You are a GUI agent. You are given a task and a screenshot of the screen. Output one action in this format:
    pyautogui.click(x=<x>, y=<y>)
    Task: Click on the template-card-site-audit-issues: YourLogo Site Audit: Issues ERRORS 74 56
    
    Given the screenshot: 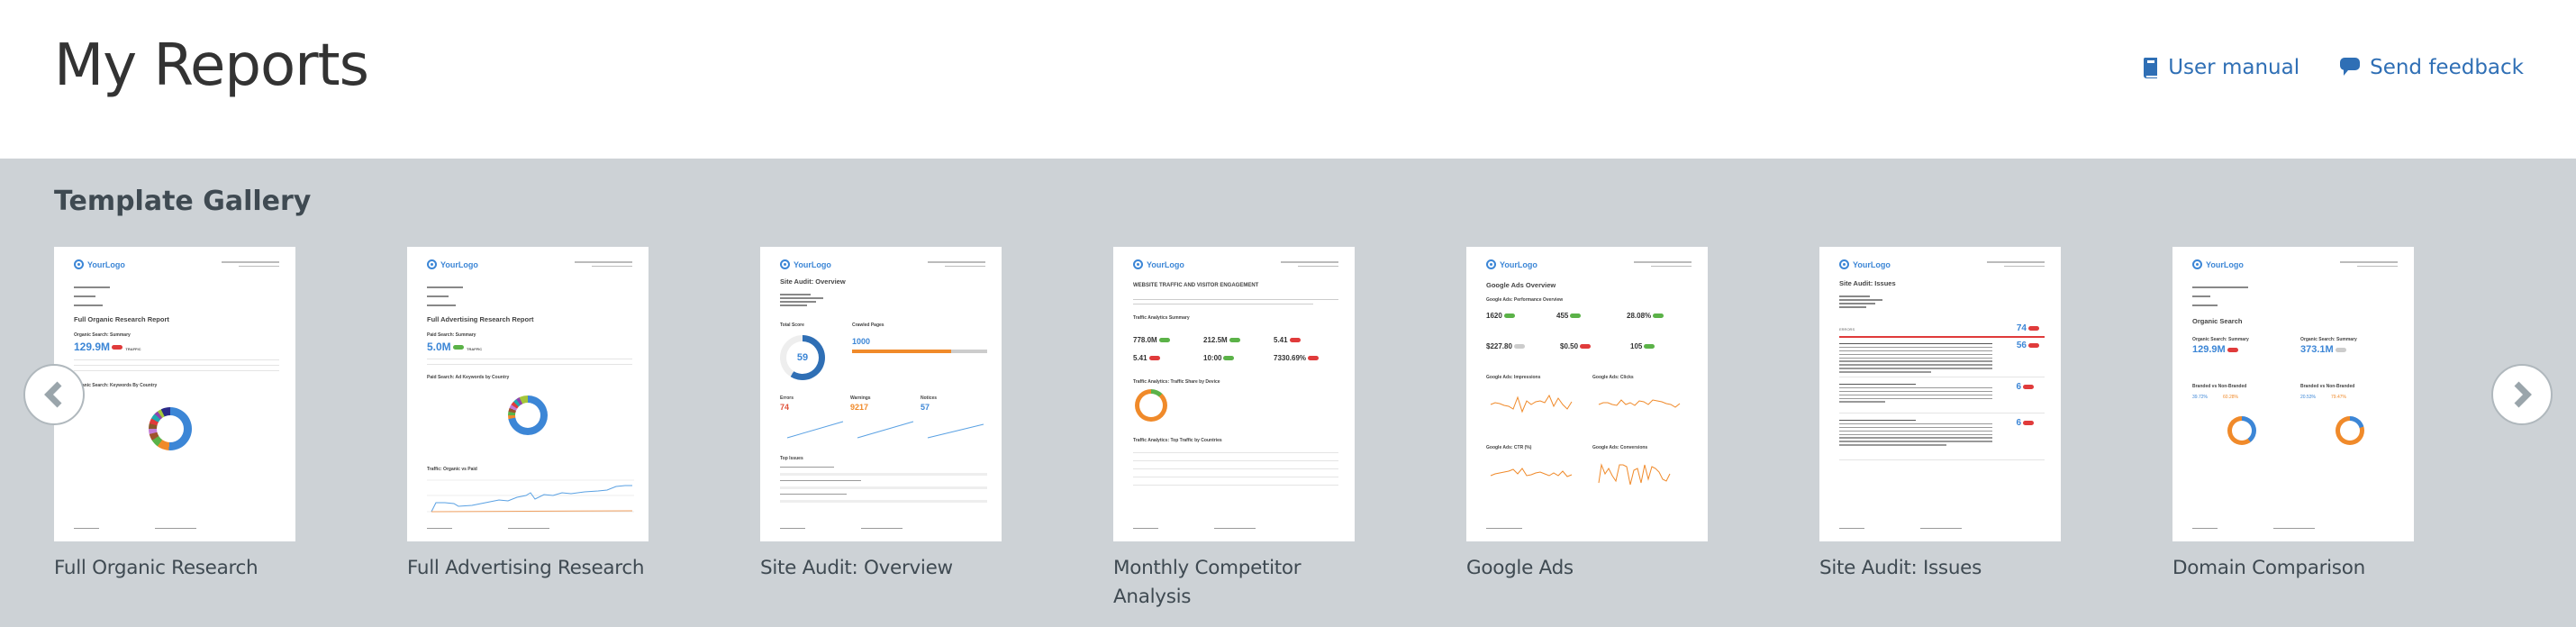 What is the action you would take?
    pyautogui.click(x=1940, y=415)
    